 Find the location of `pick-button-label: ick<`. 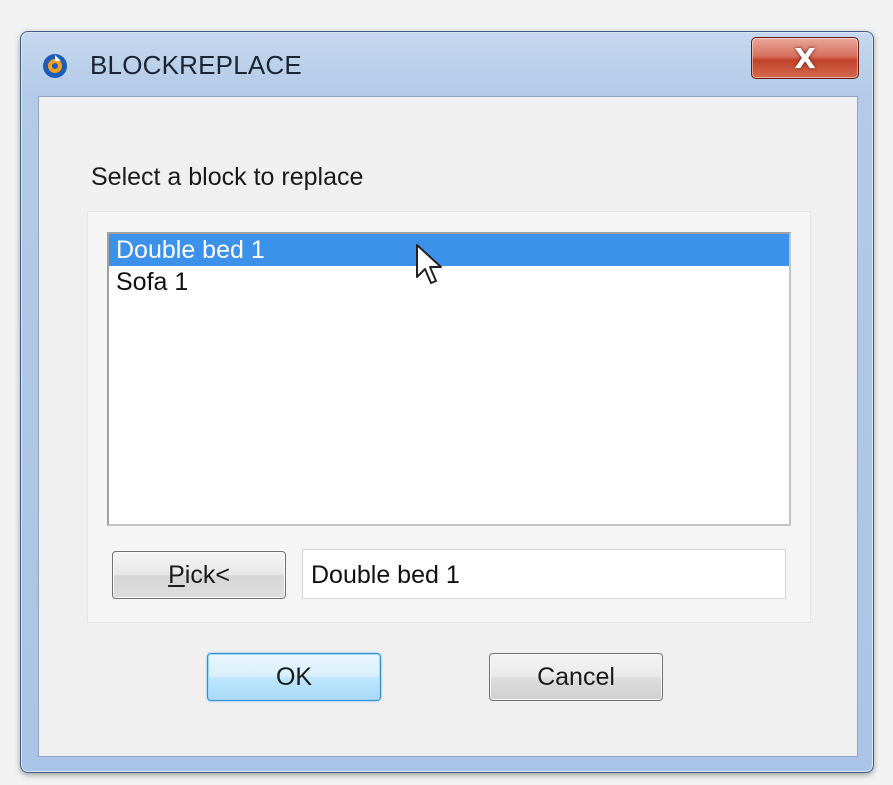

pick-button-label: ick< is located at coordinates (207, 574).